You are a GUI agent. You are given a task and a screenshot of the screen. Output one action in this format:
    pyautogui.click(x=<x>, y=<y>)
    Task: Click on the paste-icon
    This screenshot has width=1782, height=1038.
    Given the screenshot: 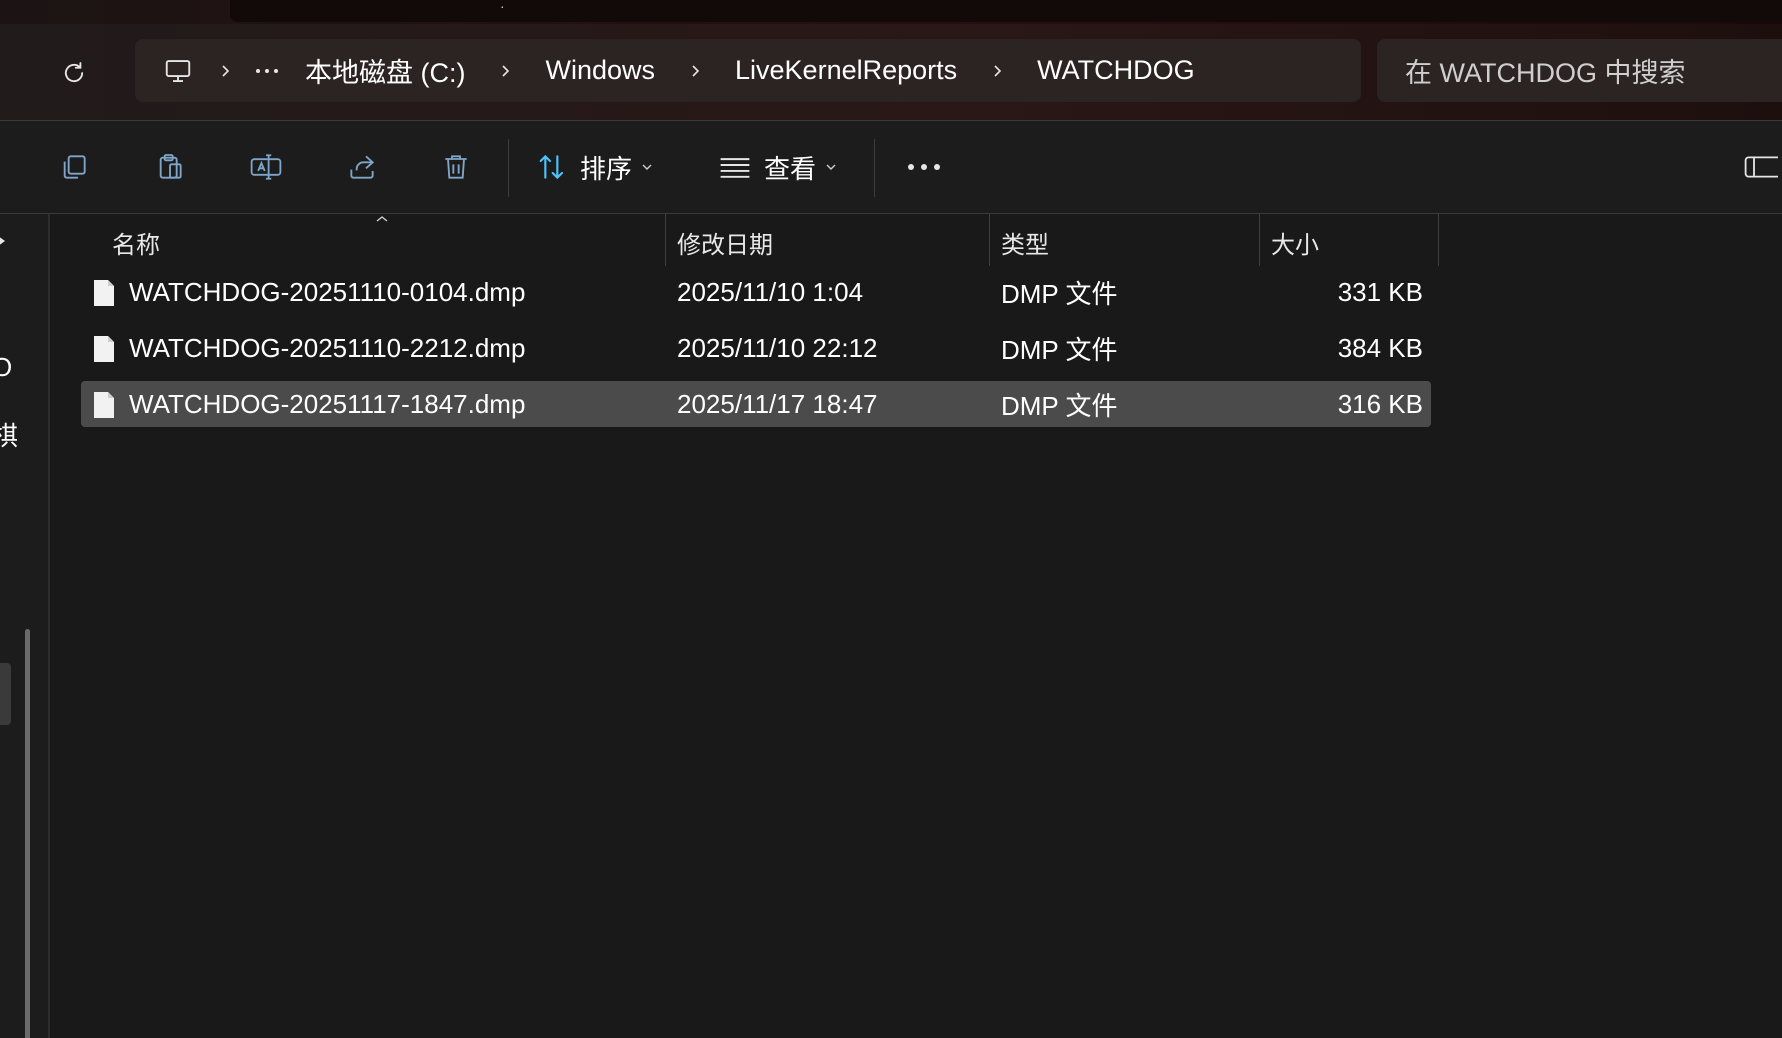 What is the action you would take?
    pyautogui.click(x=170, y=166)
    